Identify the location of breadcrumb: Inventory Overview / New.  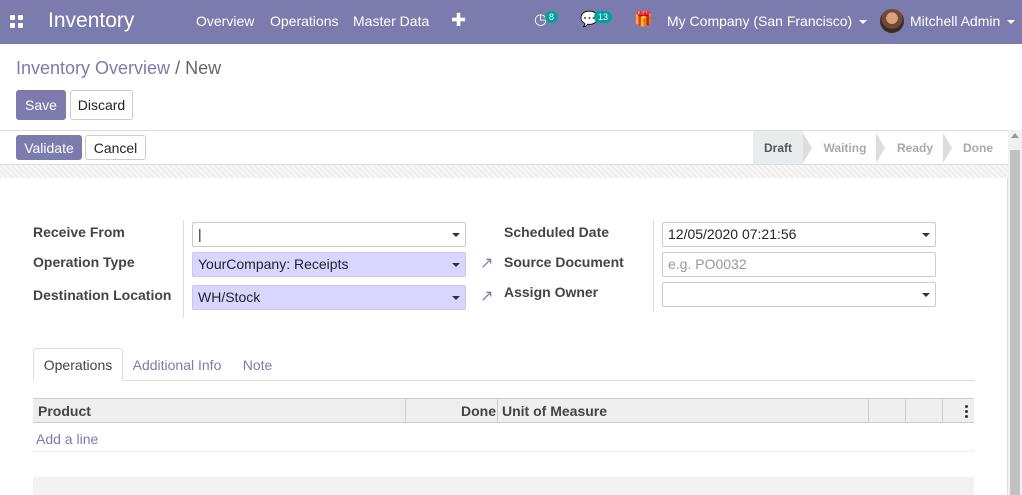
(118, 68).